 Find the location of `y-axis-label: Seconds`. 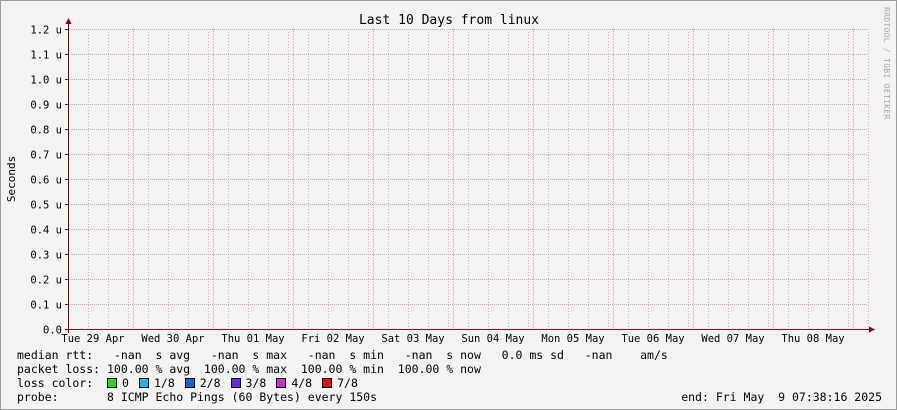

y-axis-label: Seconds is located at coordinates (11, 179).